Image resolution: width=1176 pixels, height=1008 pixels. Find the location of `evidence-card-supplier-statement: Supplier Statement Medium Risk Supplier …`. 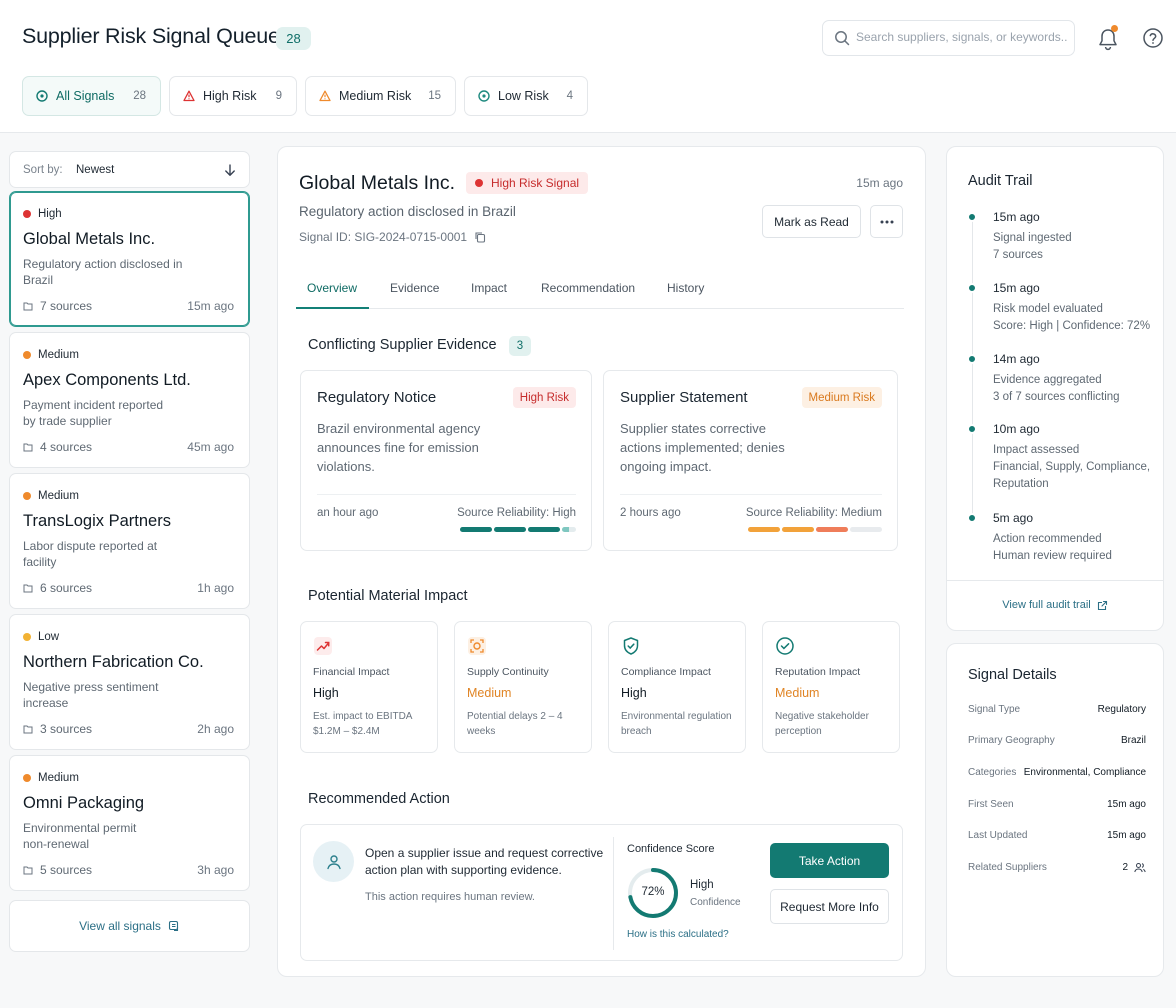

evidence-card-supplier-statement: Supplier Statement Medium Risk Supplier … is located at coordinates (750, 460).